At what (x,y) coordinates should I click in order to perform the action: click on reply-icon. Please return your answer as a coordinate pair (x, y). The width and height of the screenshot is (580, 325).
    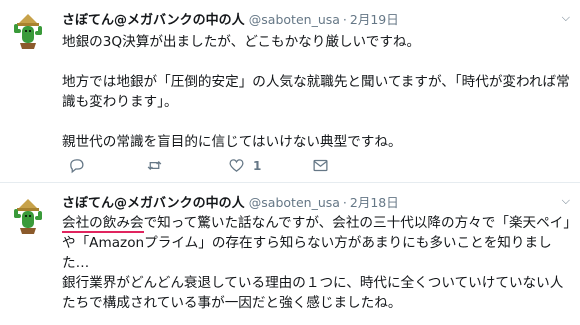
    Looking at the image, I should click on (77, 166).